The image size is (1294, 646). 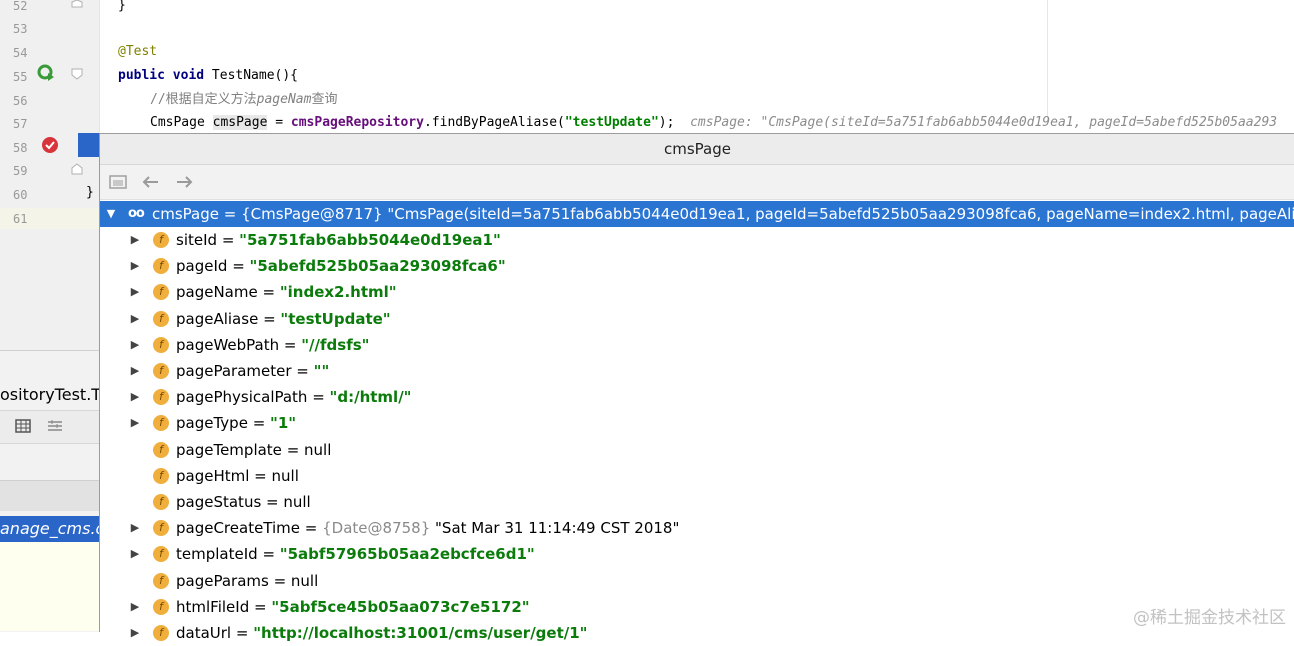 I want to click on tree-field-row: ▶ f pageId = "5abefd525b05aa293098fca6", so click(x=697, y=266).